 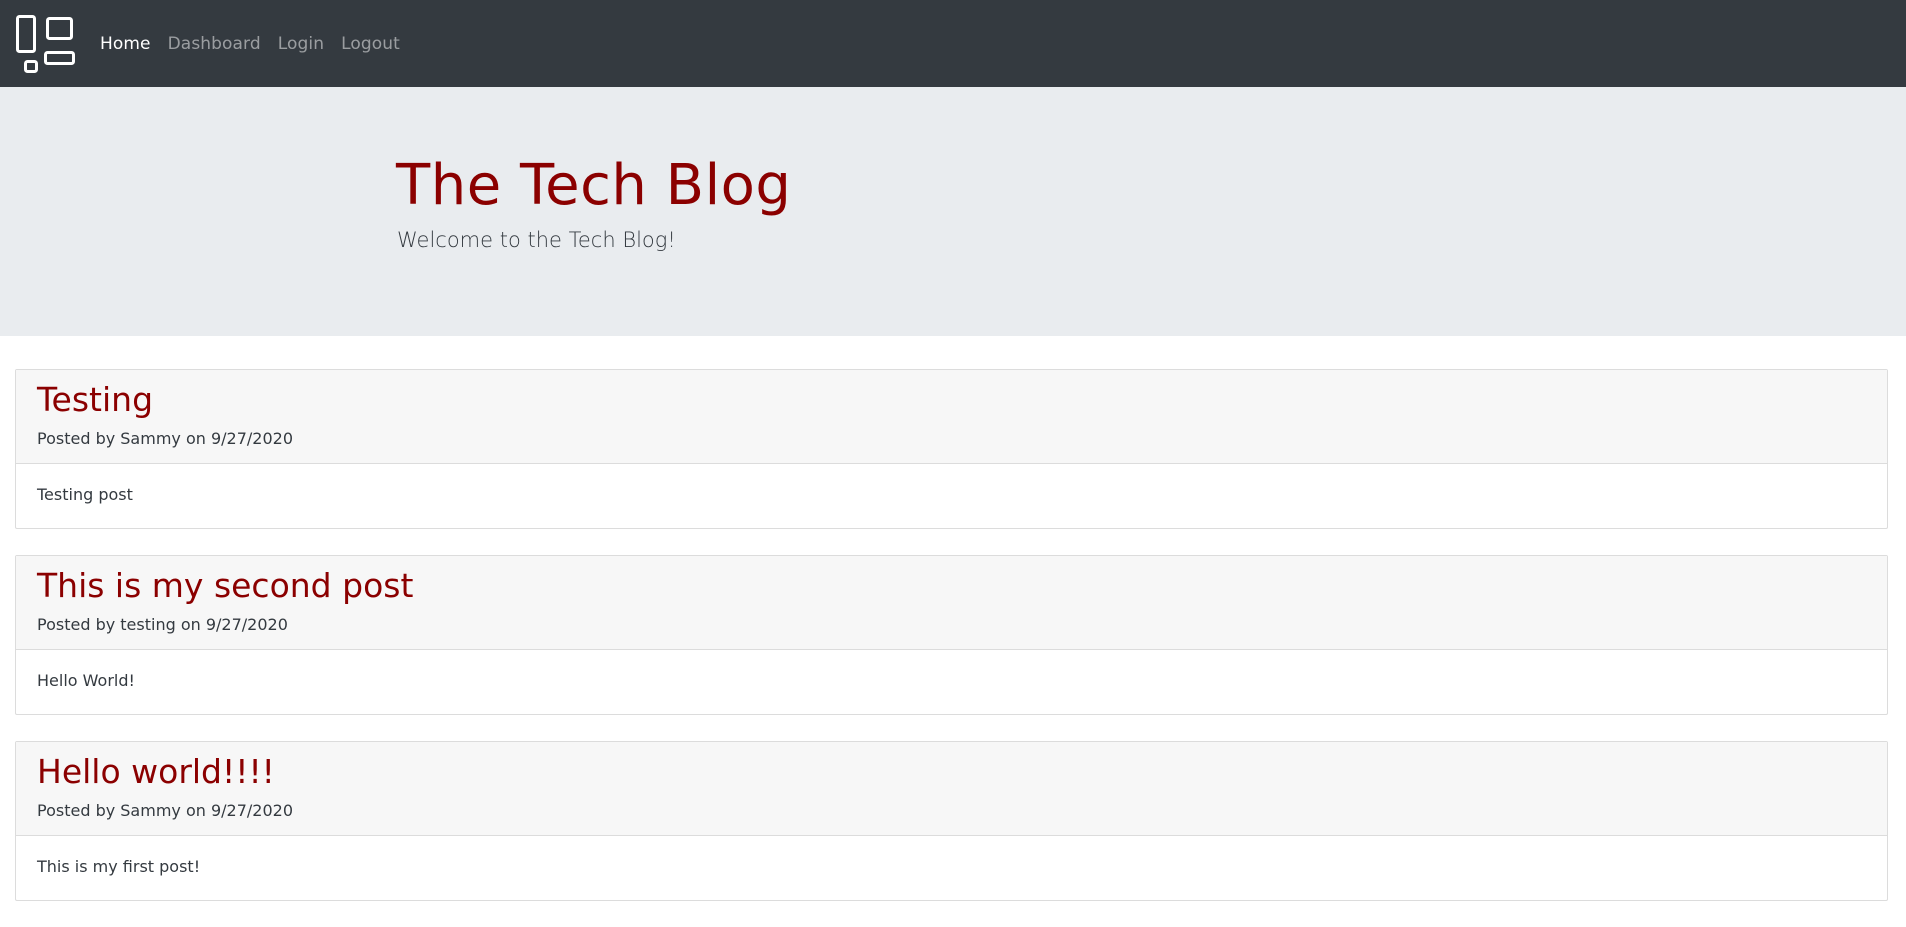 What do you see at coordinates (951, 417) in the screenshot?
I see `post-card-header: Testing Posted by Sammy on 9/27/2020` at bounding box center [951, 417].